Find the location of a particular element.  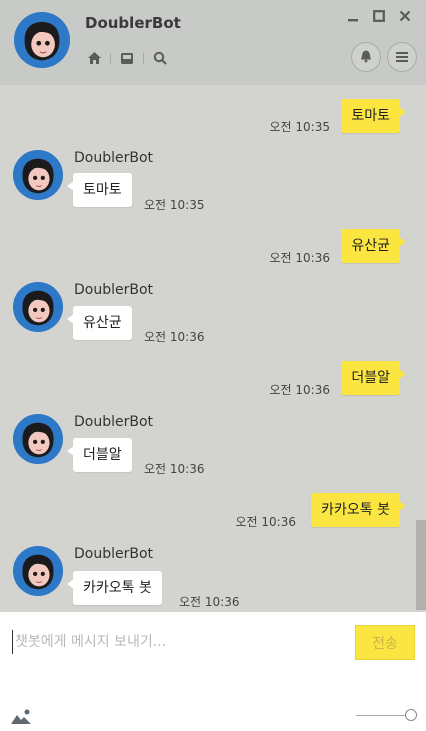

chat-header: DoublerBot is located at coordinates (213, 42).